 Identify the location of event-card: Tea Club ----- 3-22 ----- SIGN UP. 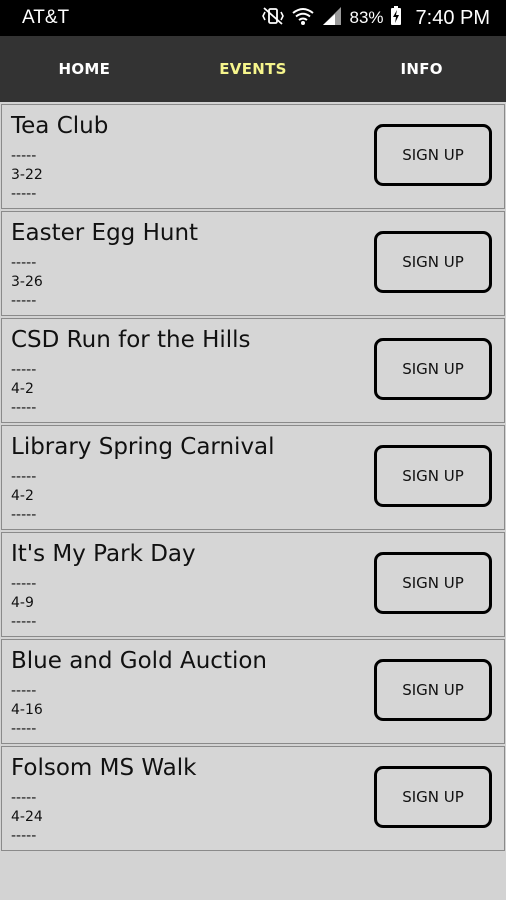
(253, 156).